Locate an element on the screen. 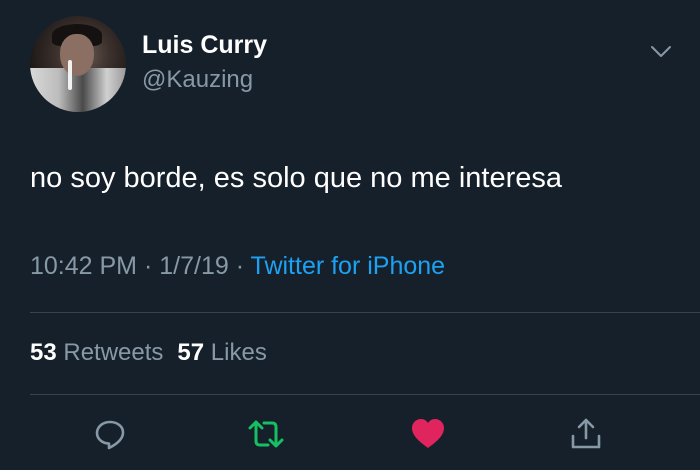  avatar is located at coordinates (78, 64).